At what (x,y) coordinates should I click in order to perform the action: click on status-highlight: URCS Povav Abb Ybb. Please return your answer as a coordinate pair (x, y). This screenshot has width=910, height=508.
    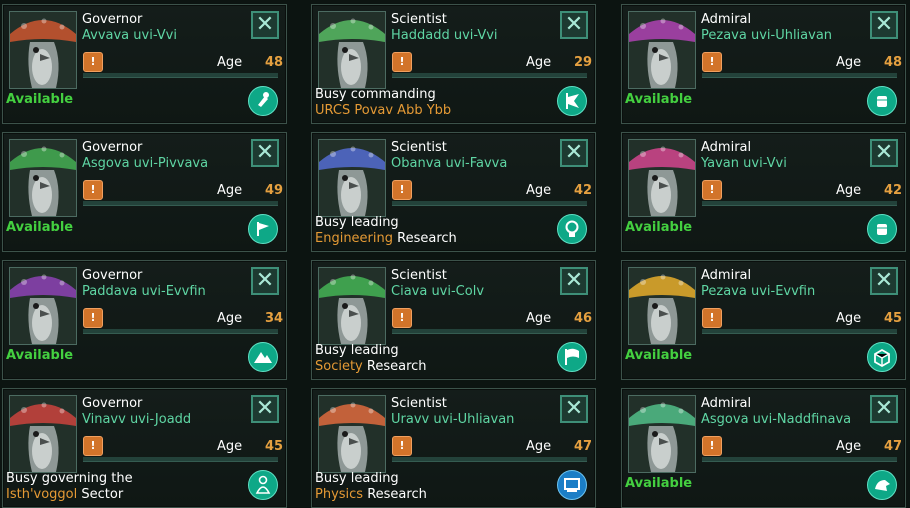
    Looking at the image, I should click on (383, 110).